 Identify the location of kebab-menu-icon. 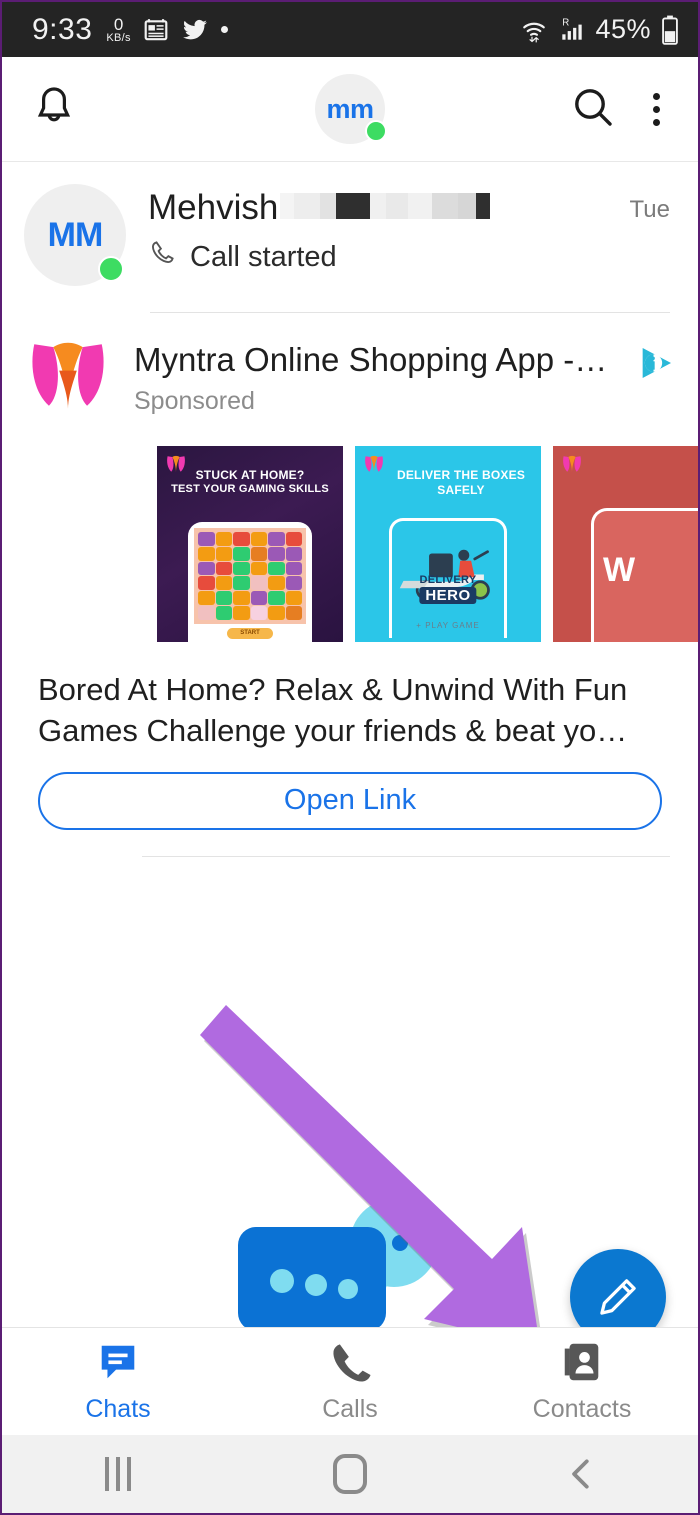
(656, 109).